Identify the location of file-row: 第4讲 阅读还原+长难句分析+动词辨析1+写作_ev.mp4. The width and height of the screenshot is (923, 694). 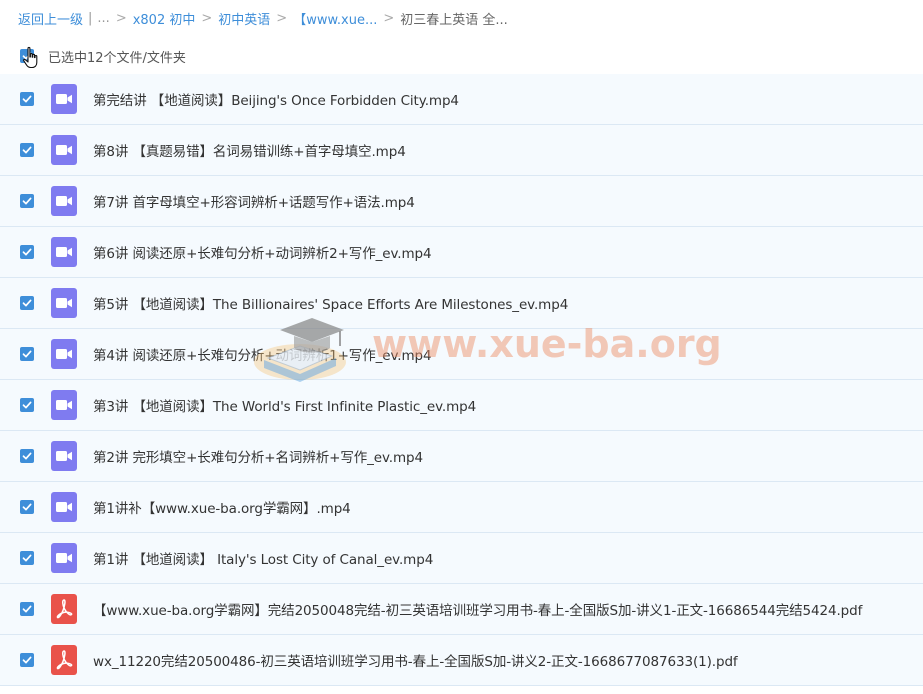
(461, 354).